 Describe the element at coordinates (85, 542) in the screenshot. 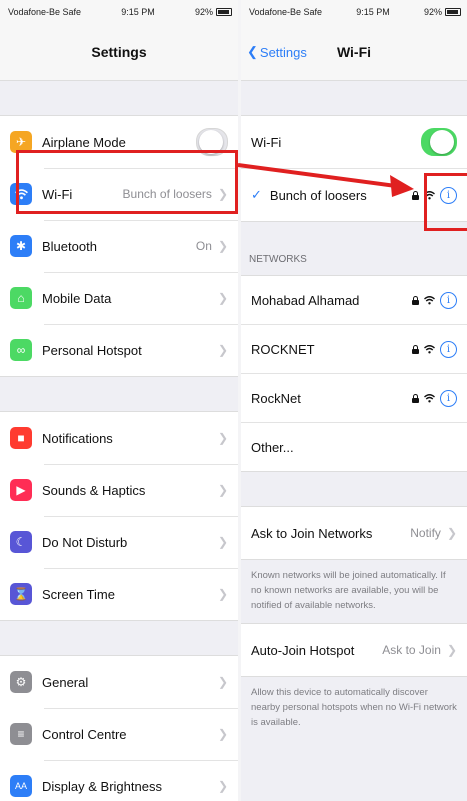

I see `settings-row-label: Do Not Disturb` at that location.